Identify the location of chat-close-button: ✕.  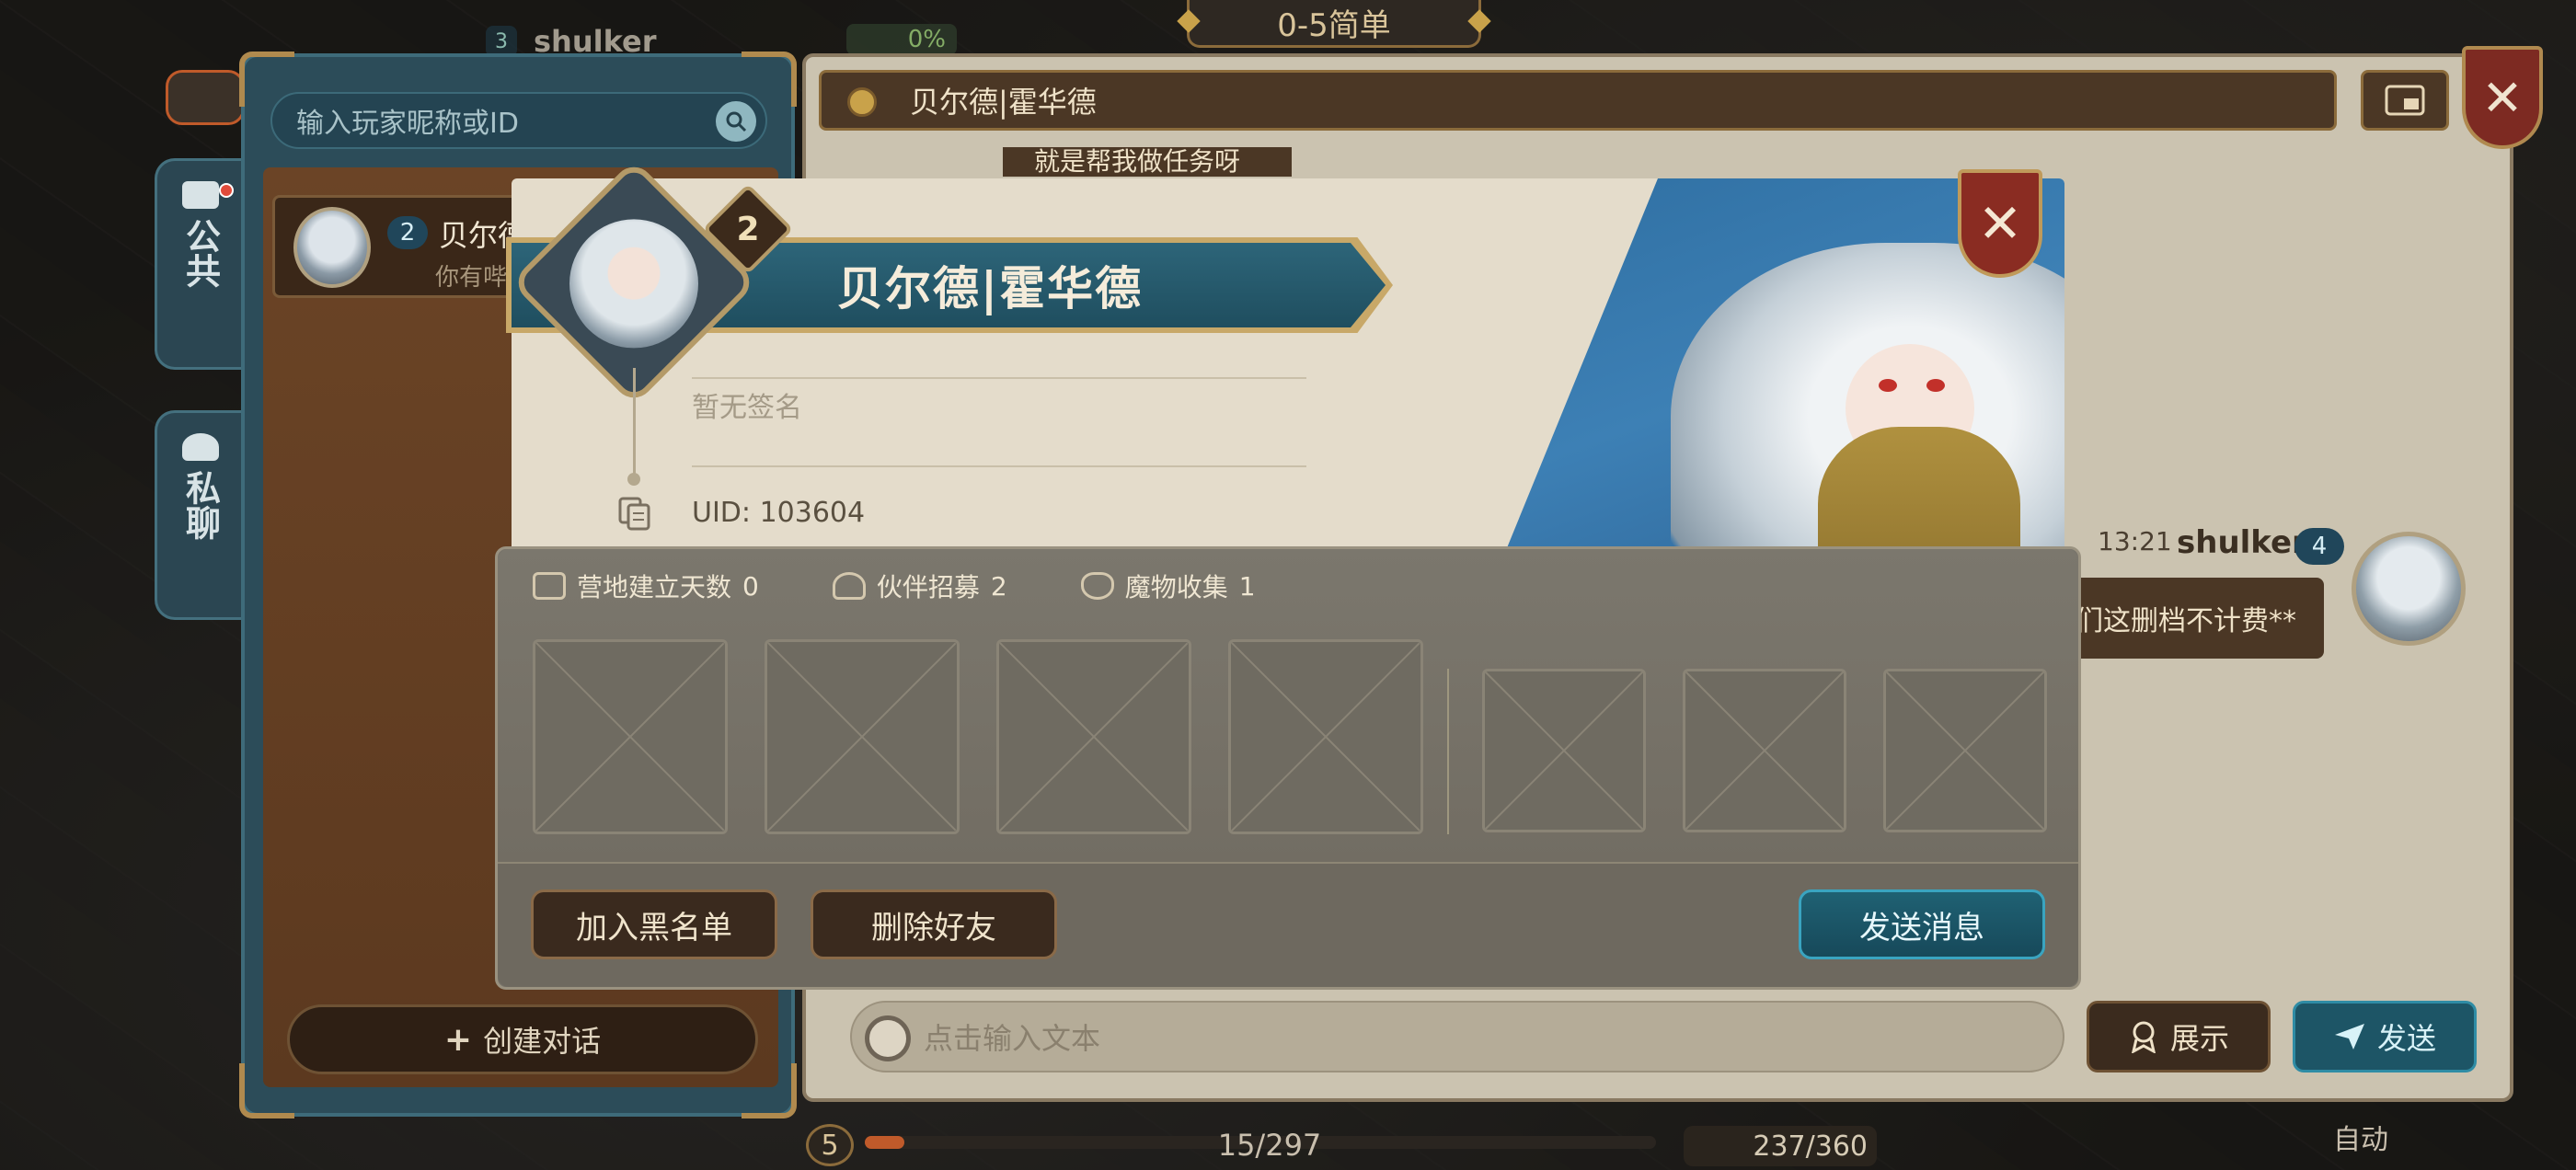
(2502, 97).